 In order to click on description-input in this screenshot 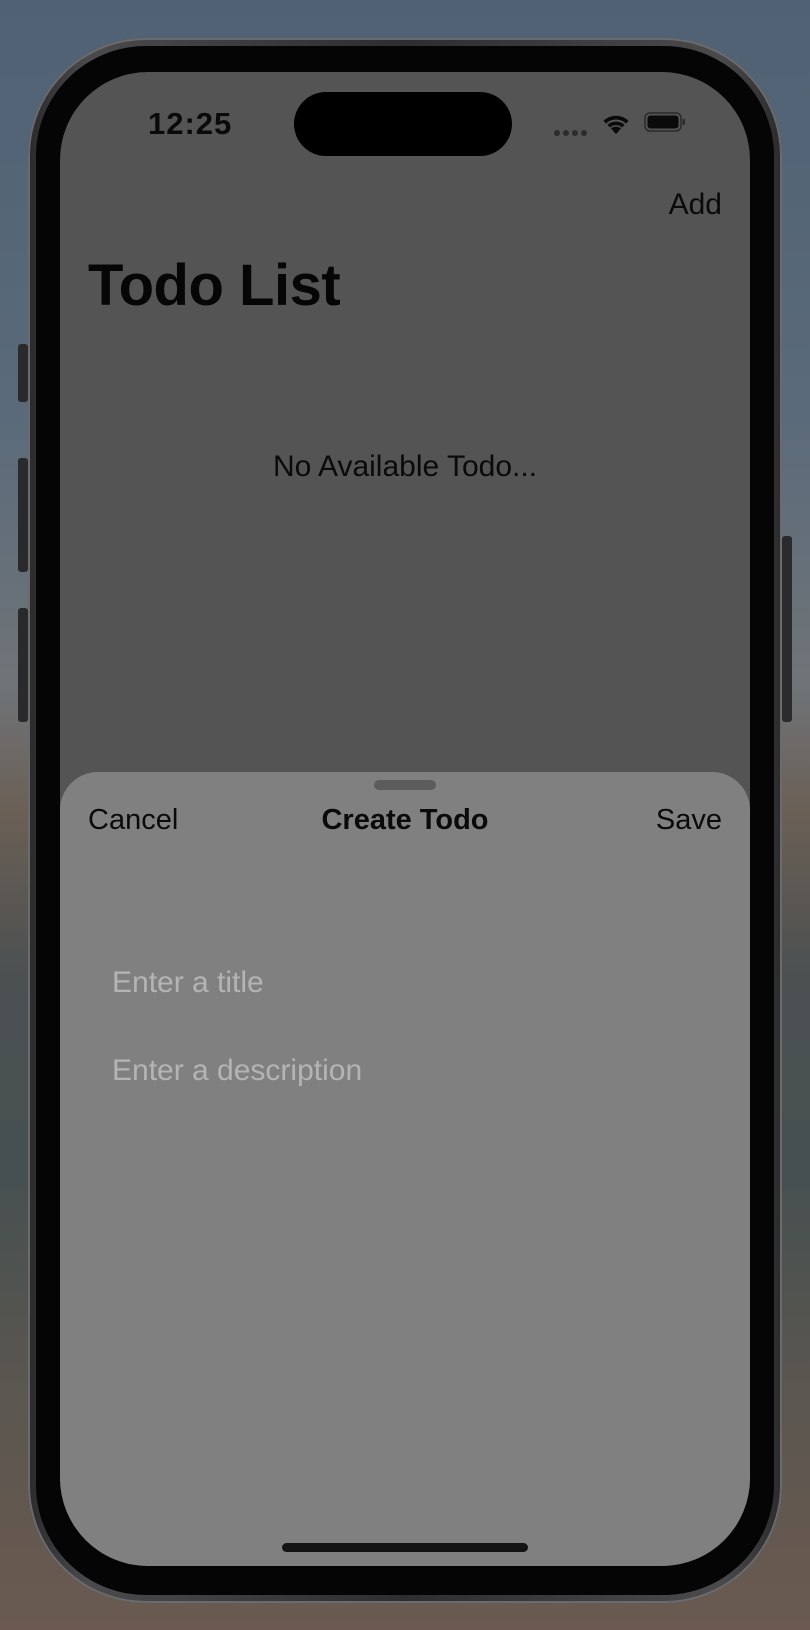, I will do `click(412, 1071)`.